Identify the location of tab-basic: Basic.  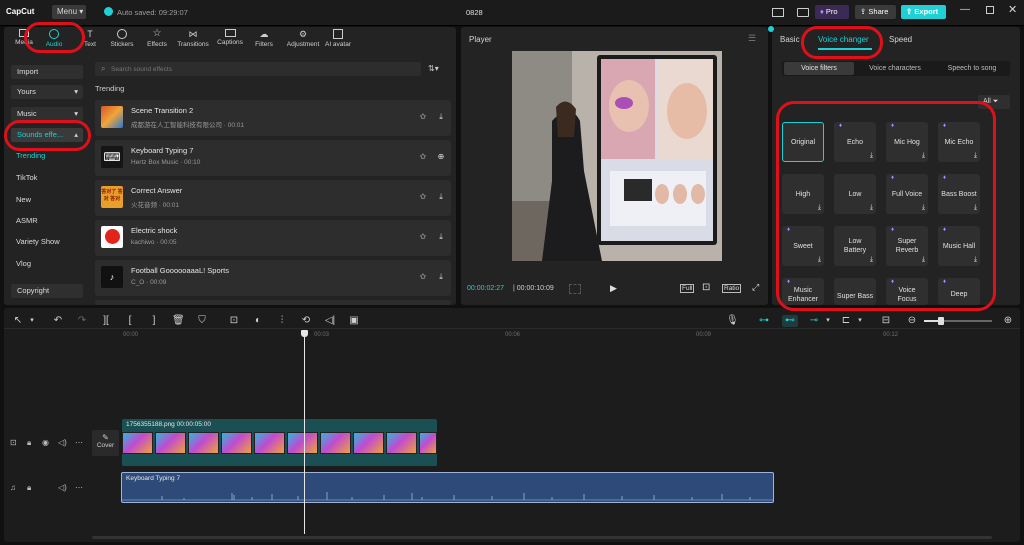
(790, 39).